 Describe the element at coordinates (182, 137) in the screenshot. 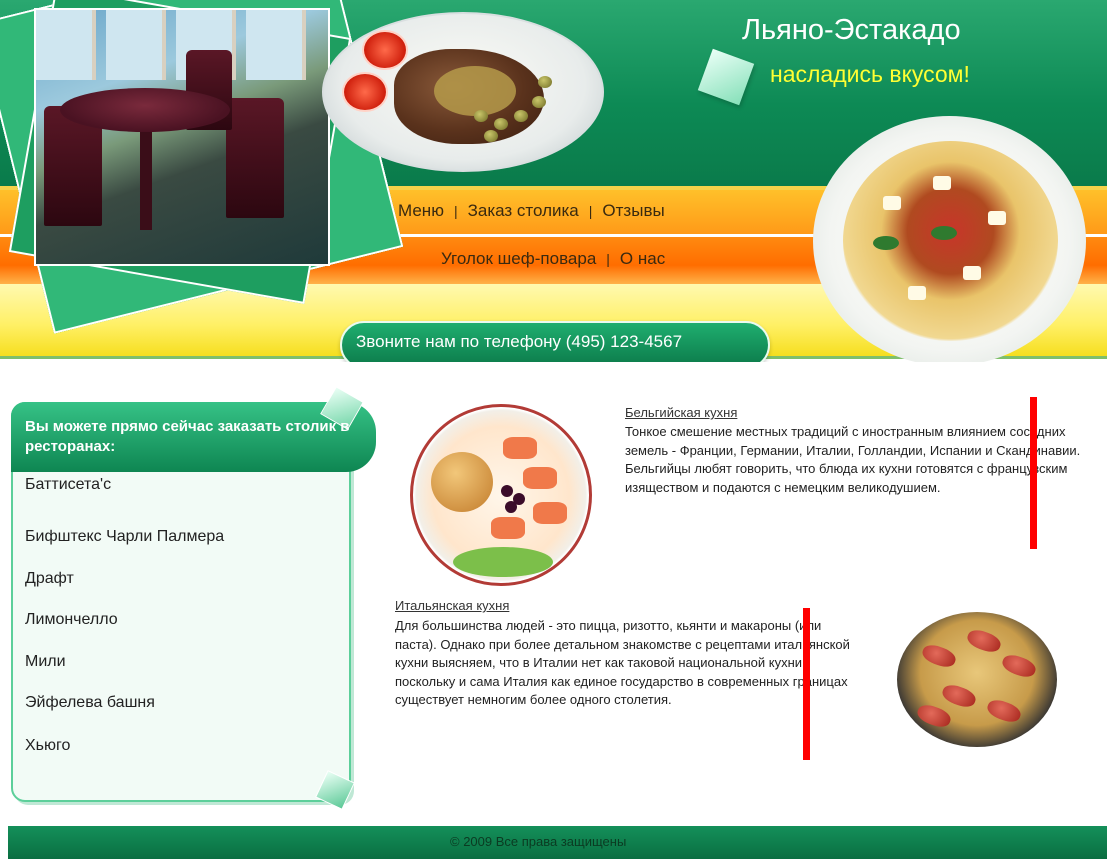

I see `restaurant-interior-photo` at that location.